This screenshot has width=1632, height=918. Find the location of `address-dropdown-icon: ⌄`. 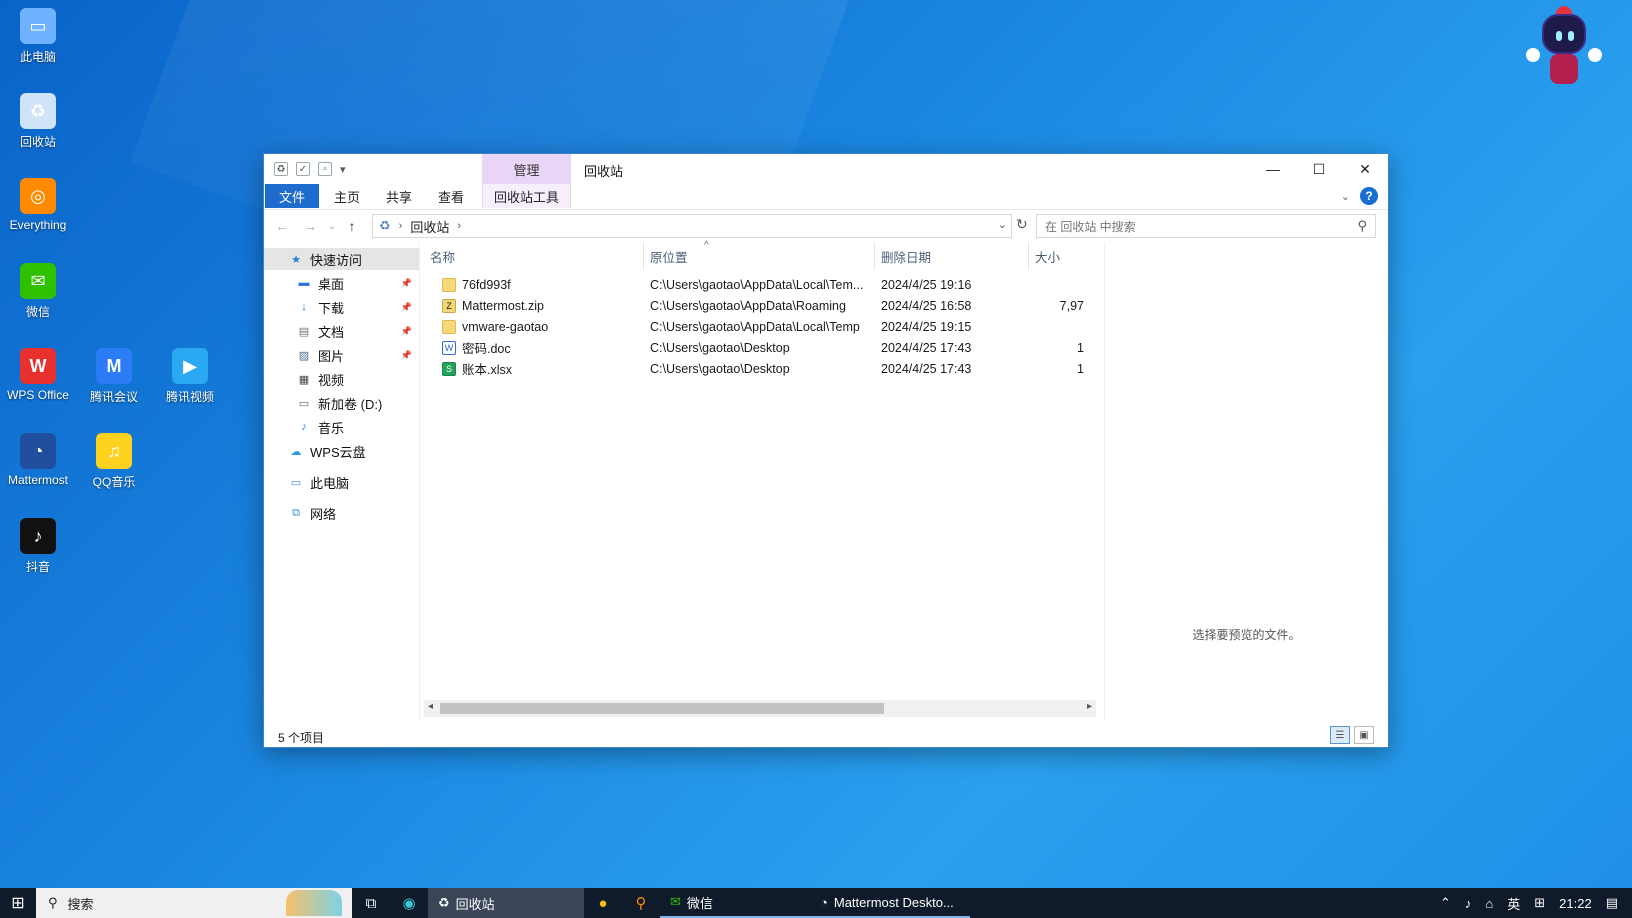

address-dropdown-icon: ⌄ is located at coordinates (1002, 224).